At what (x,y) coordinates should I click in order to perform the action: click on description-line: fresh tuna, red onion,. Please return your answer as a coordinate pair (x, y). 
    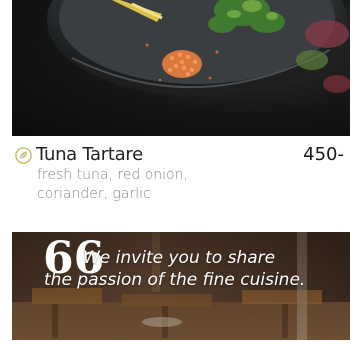
    Looking at the image, I should click on (112, 175).